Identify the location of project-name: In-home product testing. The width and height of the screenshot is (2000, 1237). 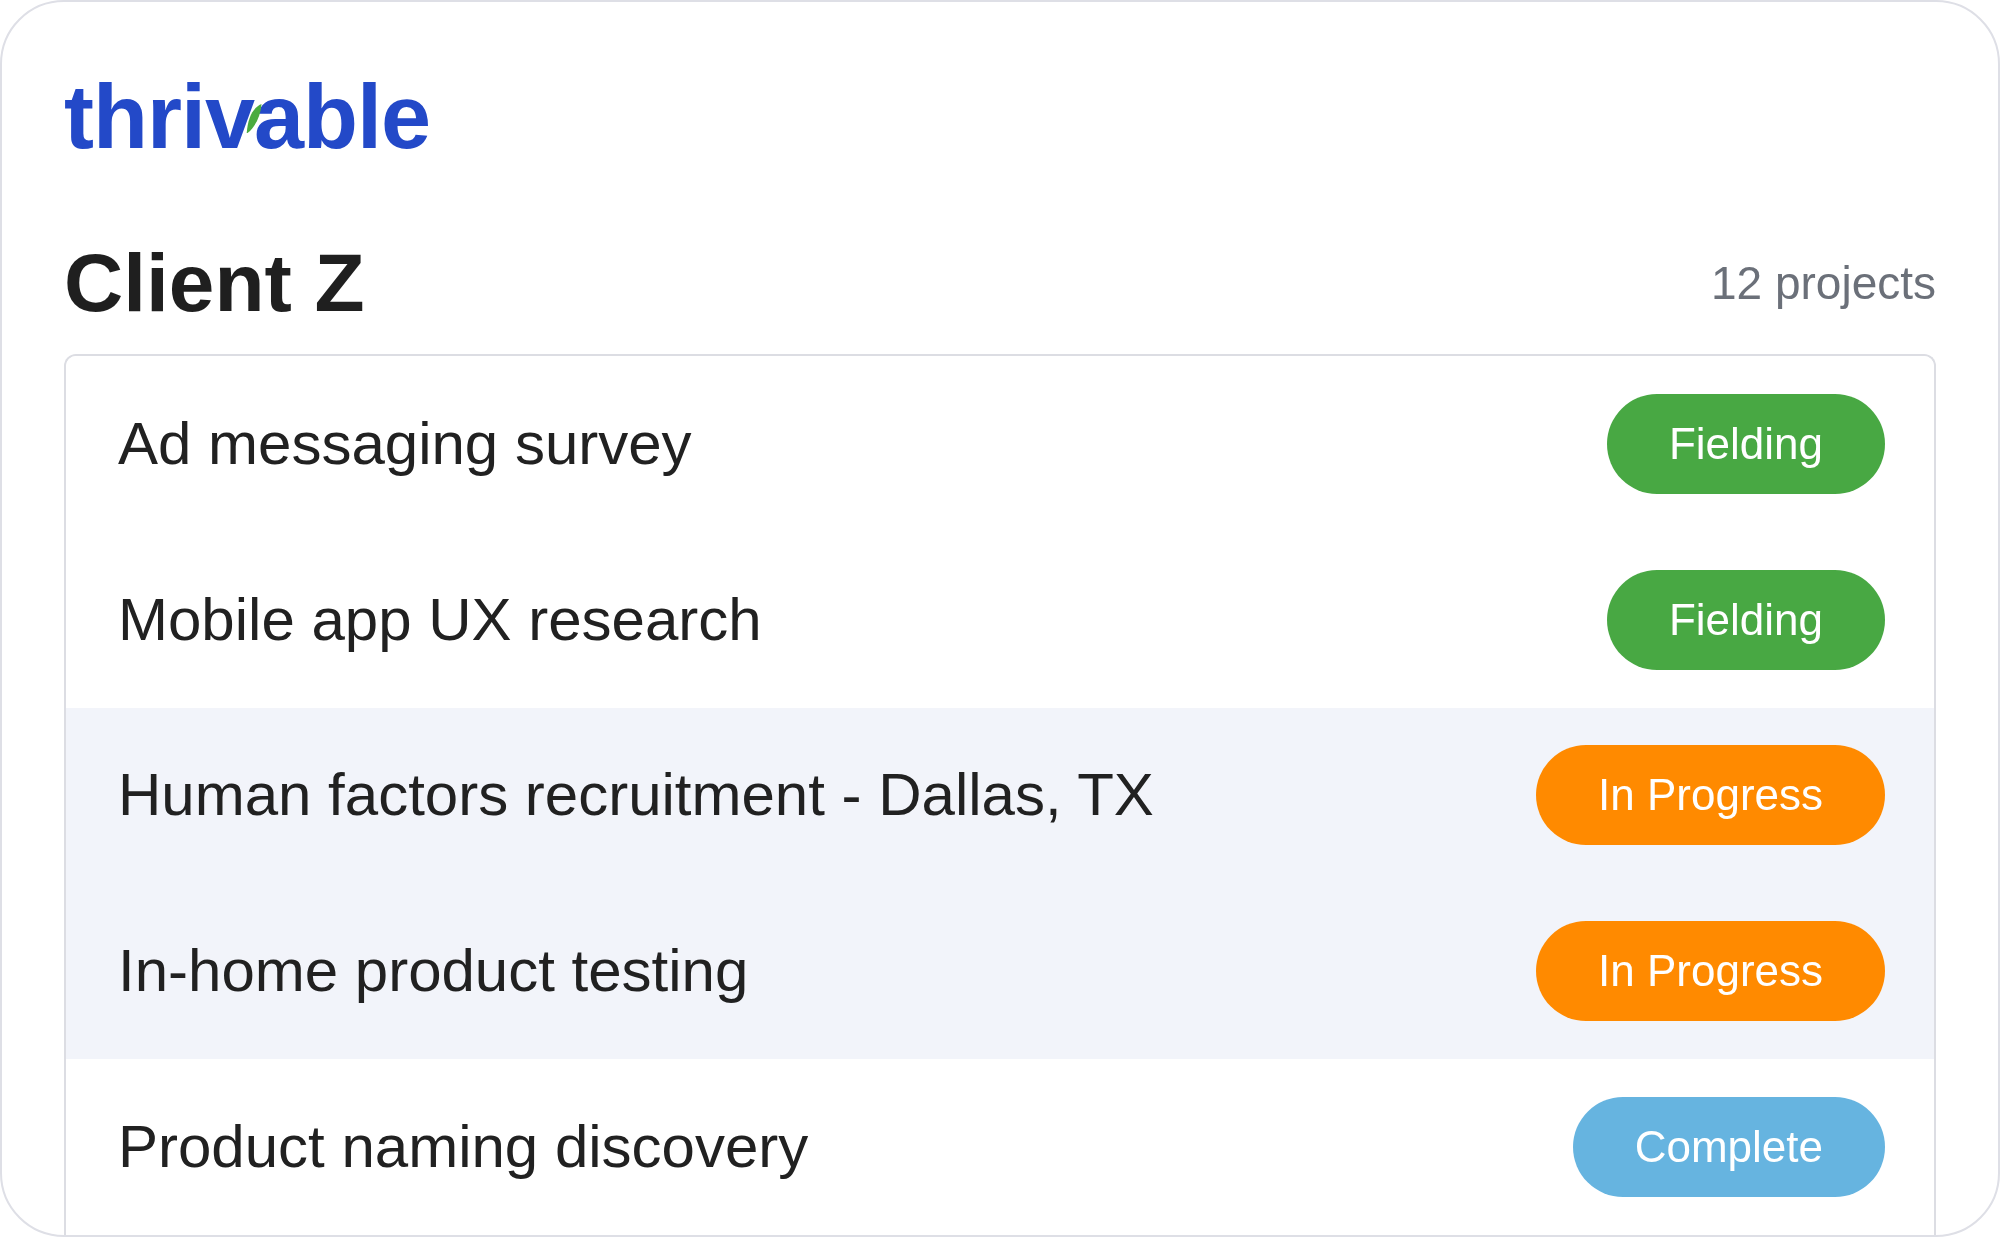
(433, 971).